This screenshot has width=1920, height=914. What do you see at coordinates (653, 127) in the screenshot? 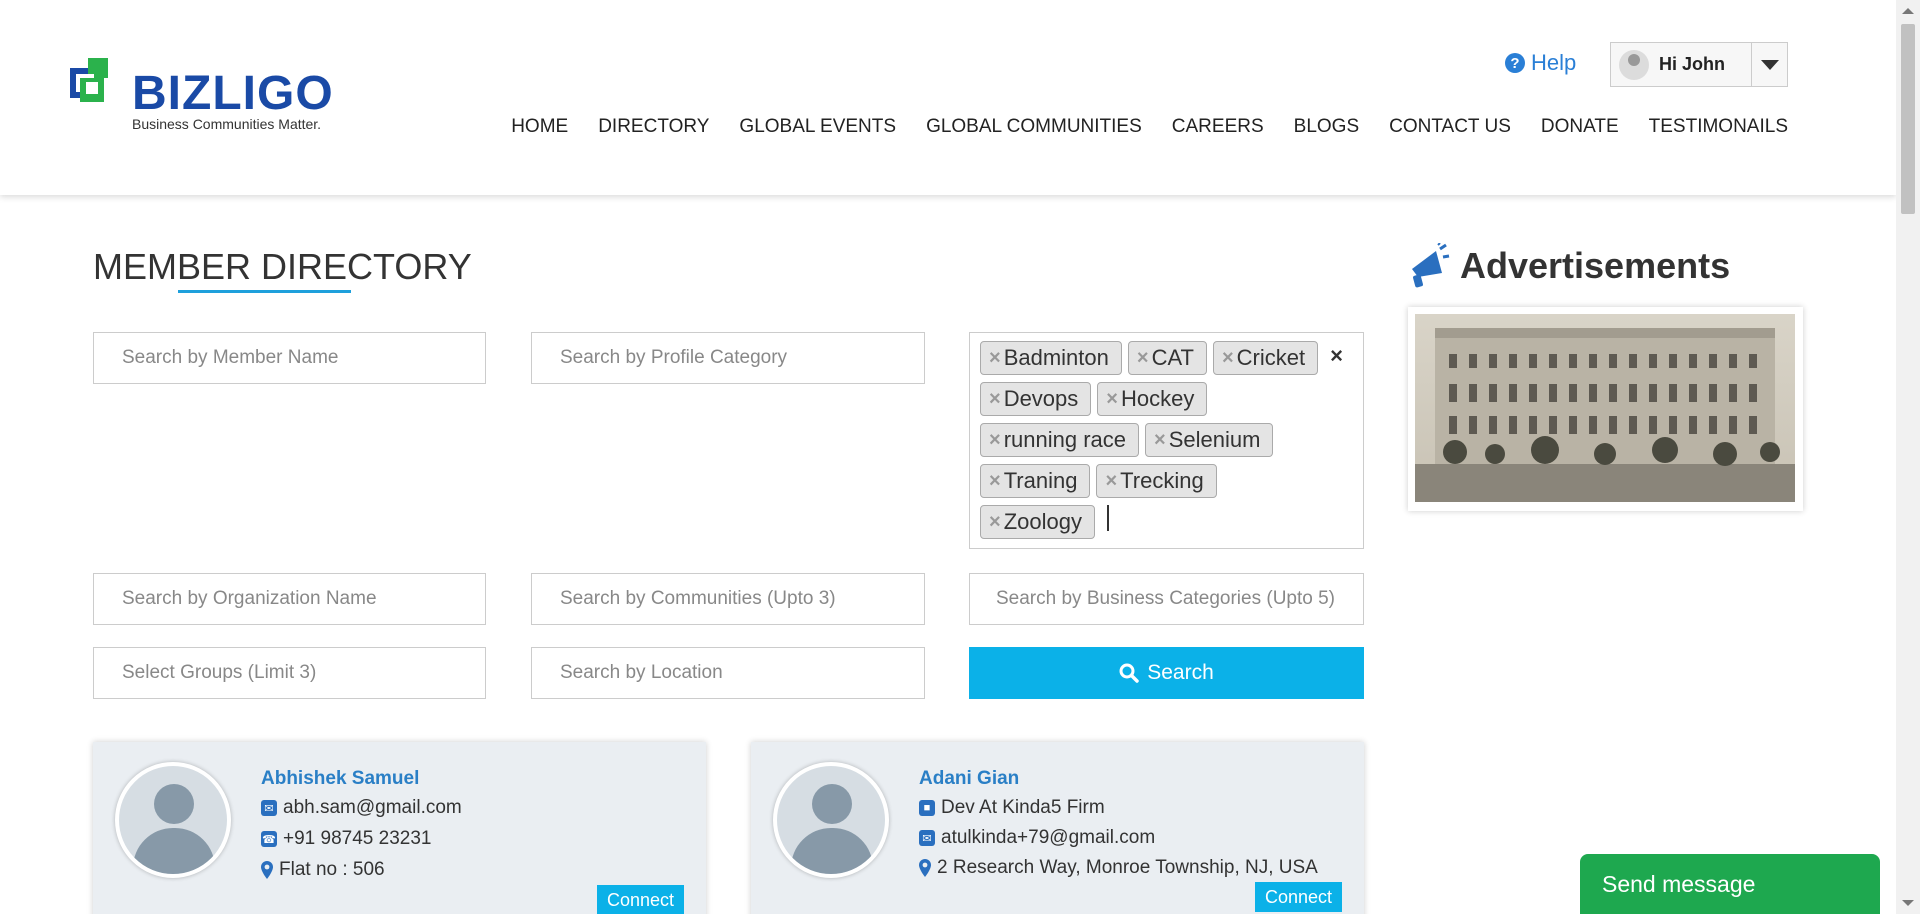
I see `nav-directory: DIRECTORY` at bounding box center [653, 127].